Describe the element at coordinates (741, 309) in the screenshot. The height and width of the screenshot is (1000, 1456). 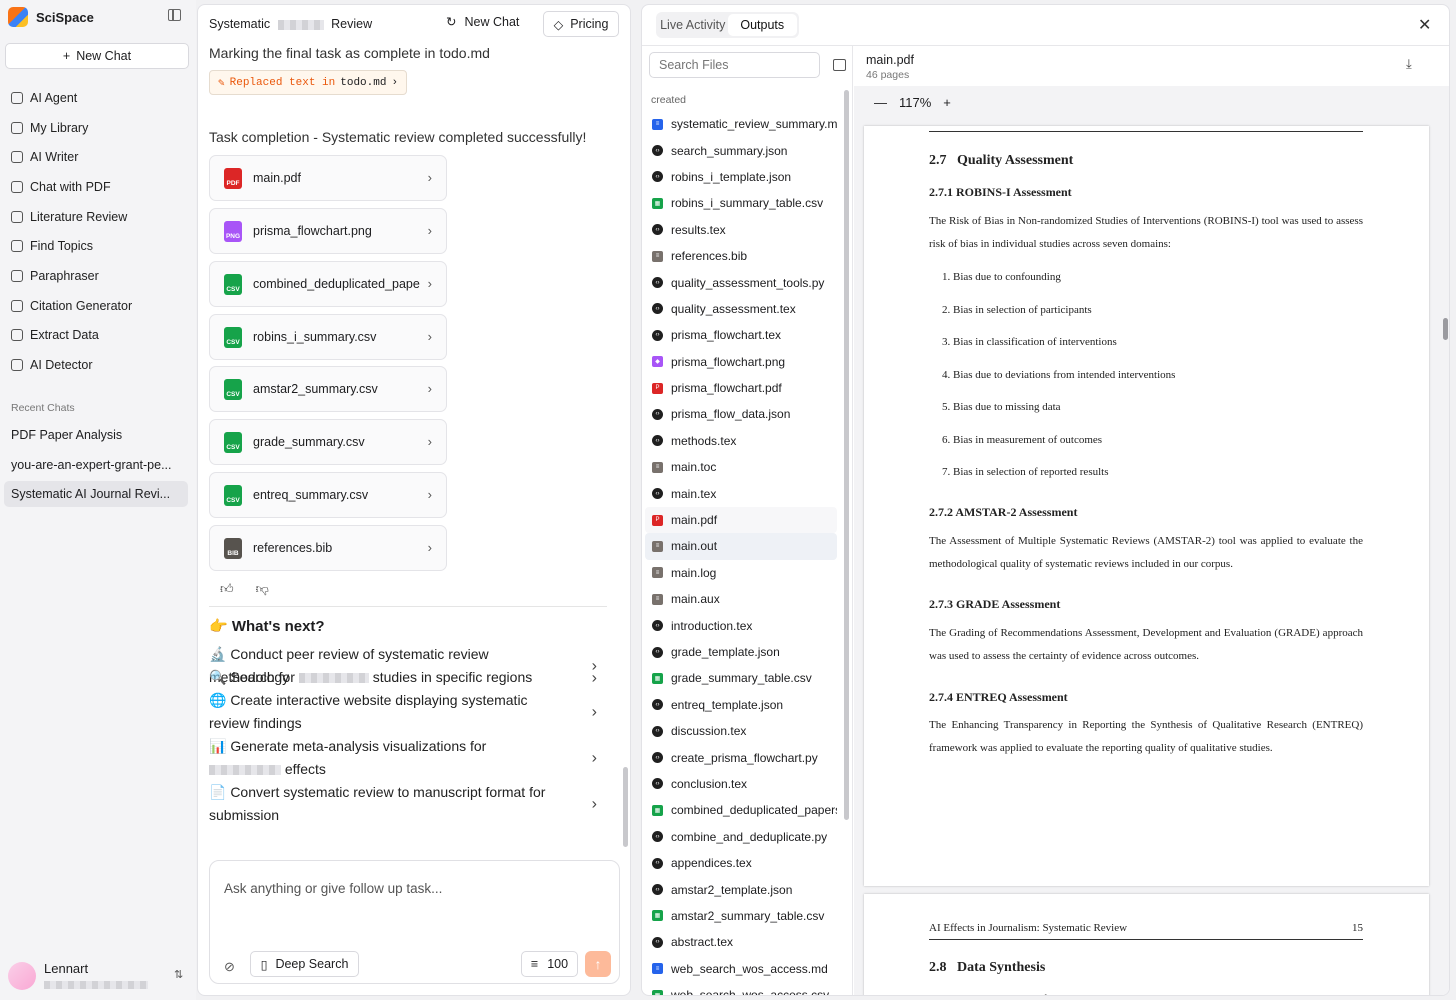
I see `file-list-item: ‹› quality_assessment.tex` at that location.